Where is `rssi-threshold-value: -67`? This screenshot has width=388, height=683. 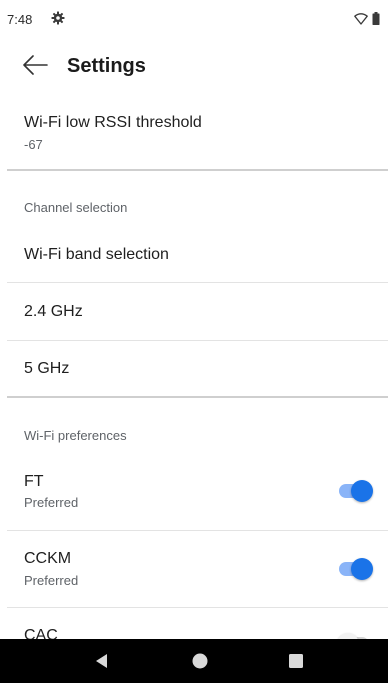 rssi-threshold-value: -67 is located at coordinates (33, 144).